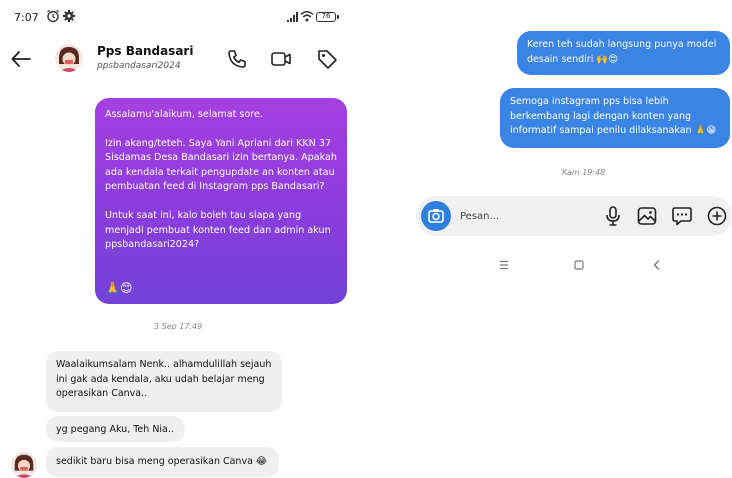 This screenshot has height=478, width=732. Describe the element at coordinates (178, 326) in the screenshot. I see `message-timestamp: 3 Sep 17.49` at that location.